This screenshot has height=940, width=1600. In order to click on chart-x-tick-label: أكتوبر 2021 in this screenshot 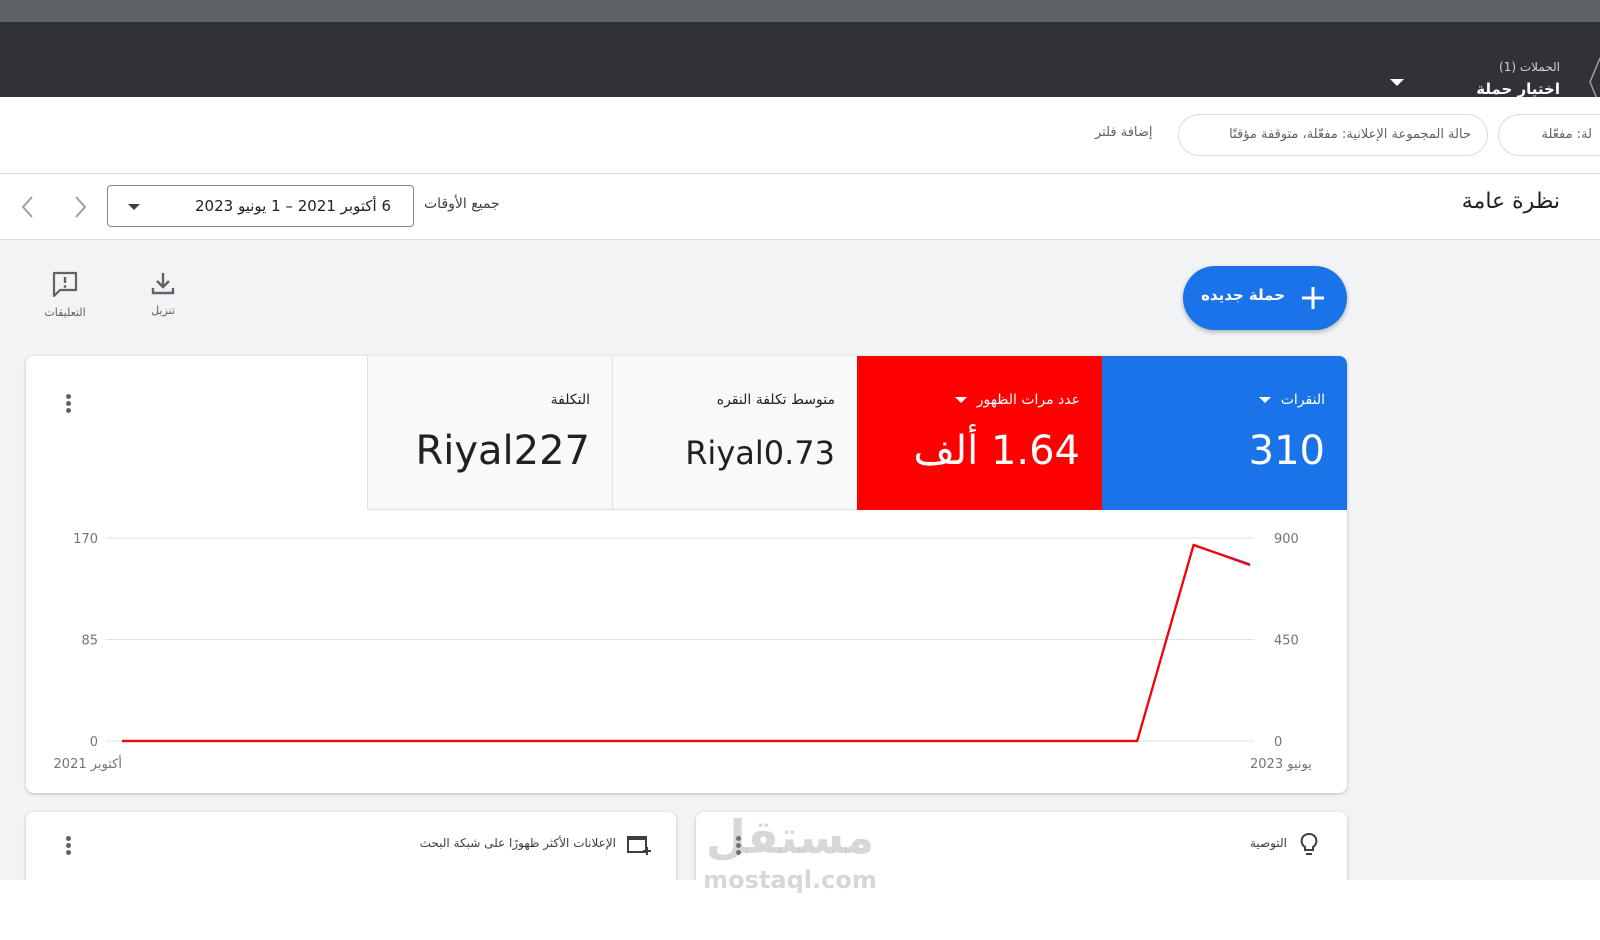, I will do `click(88, 763)`.